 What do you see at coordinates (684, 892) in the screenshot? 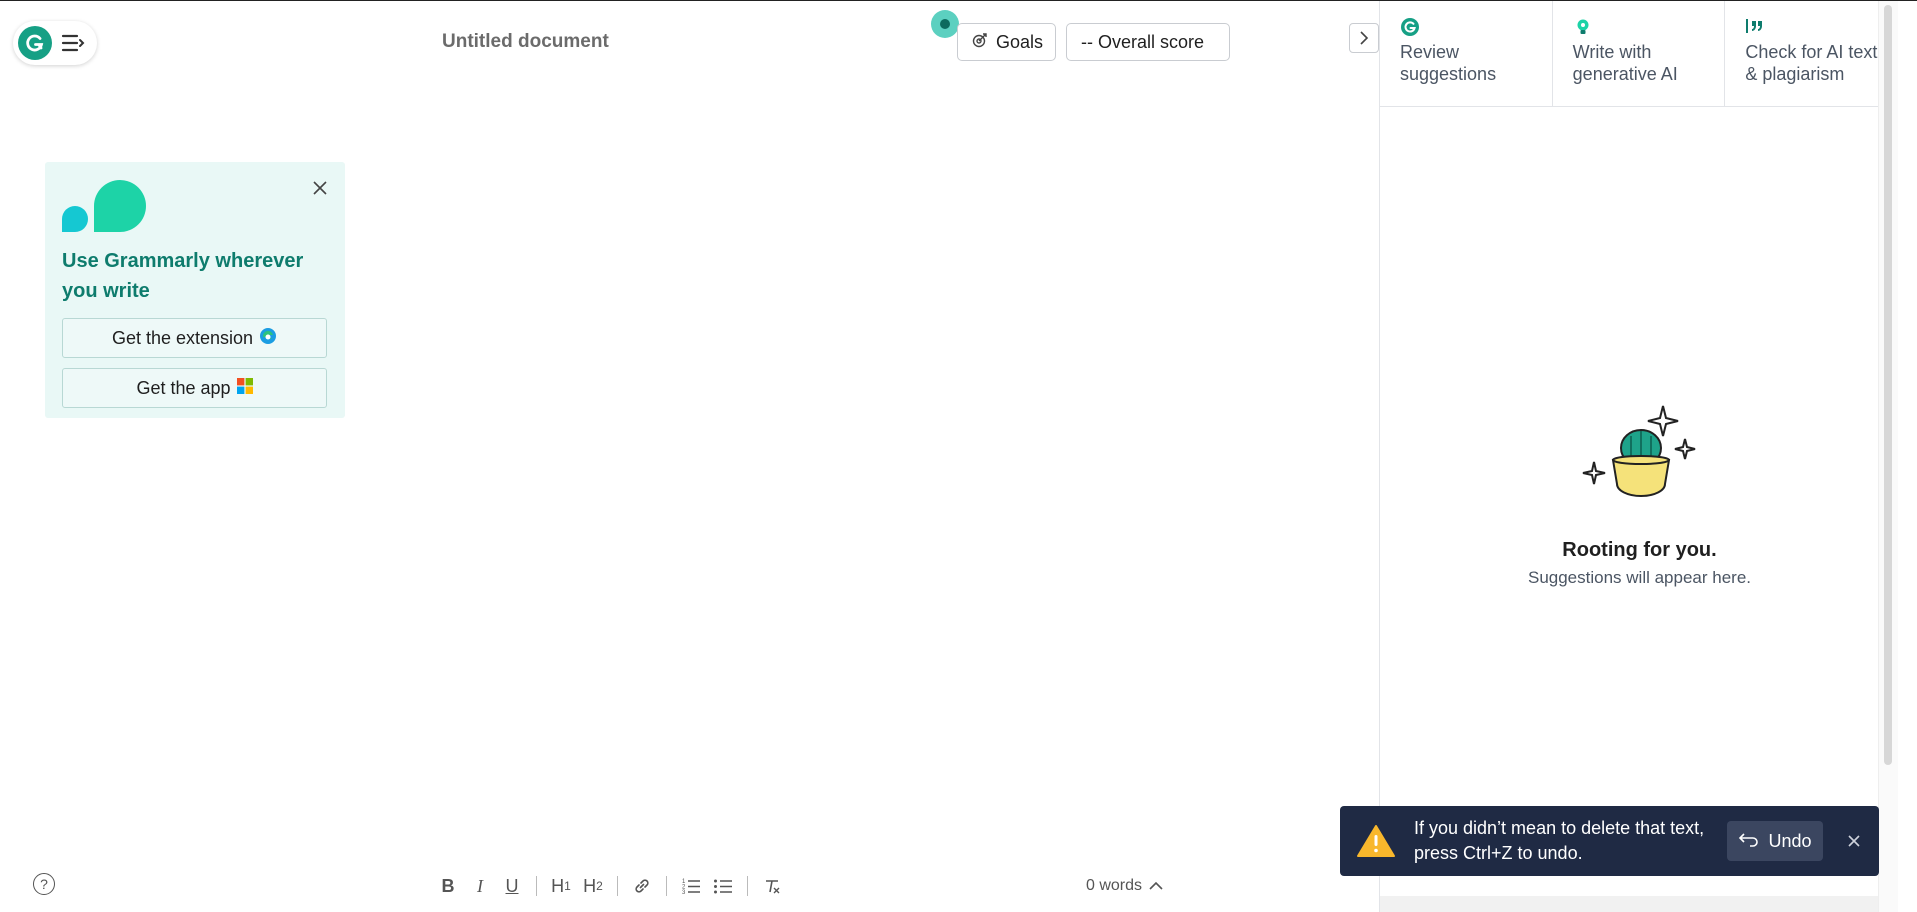
I see `svg-text: 3` at bounding box center [684, 892].